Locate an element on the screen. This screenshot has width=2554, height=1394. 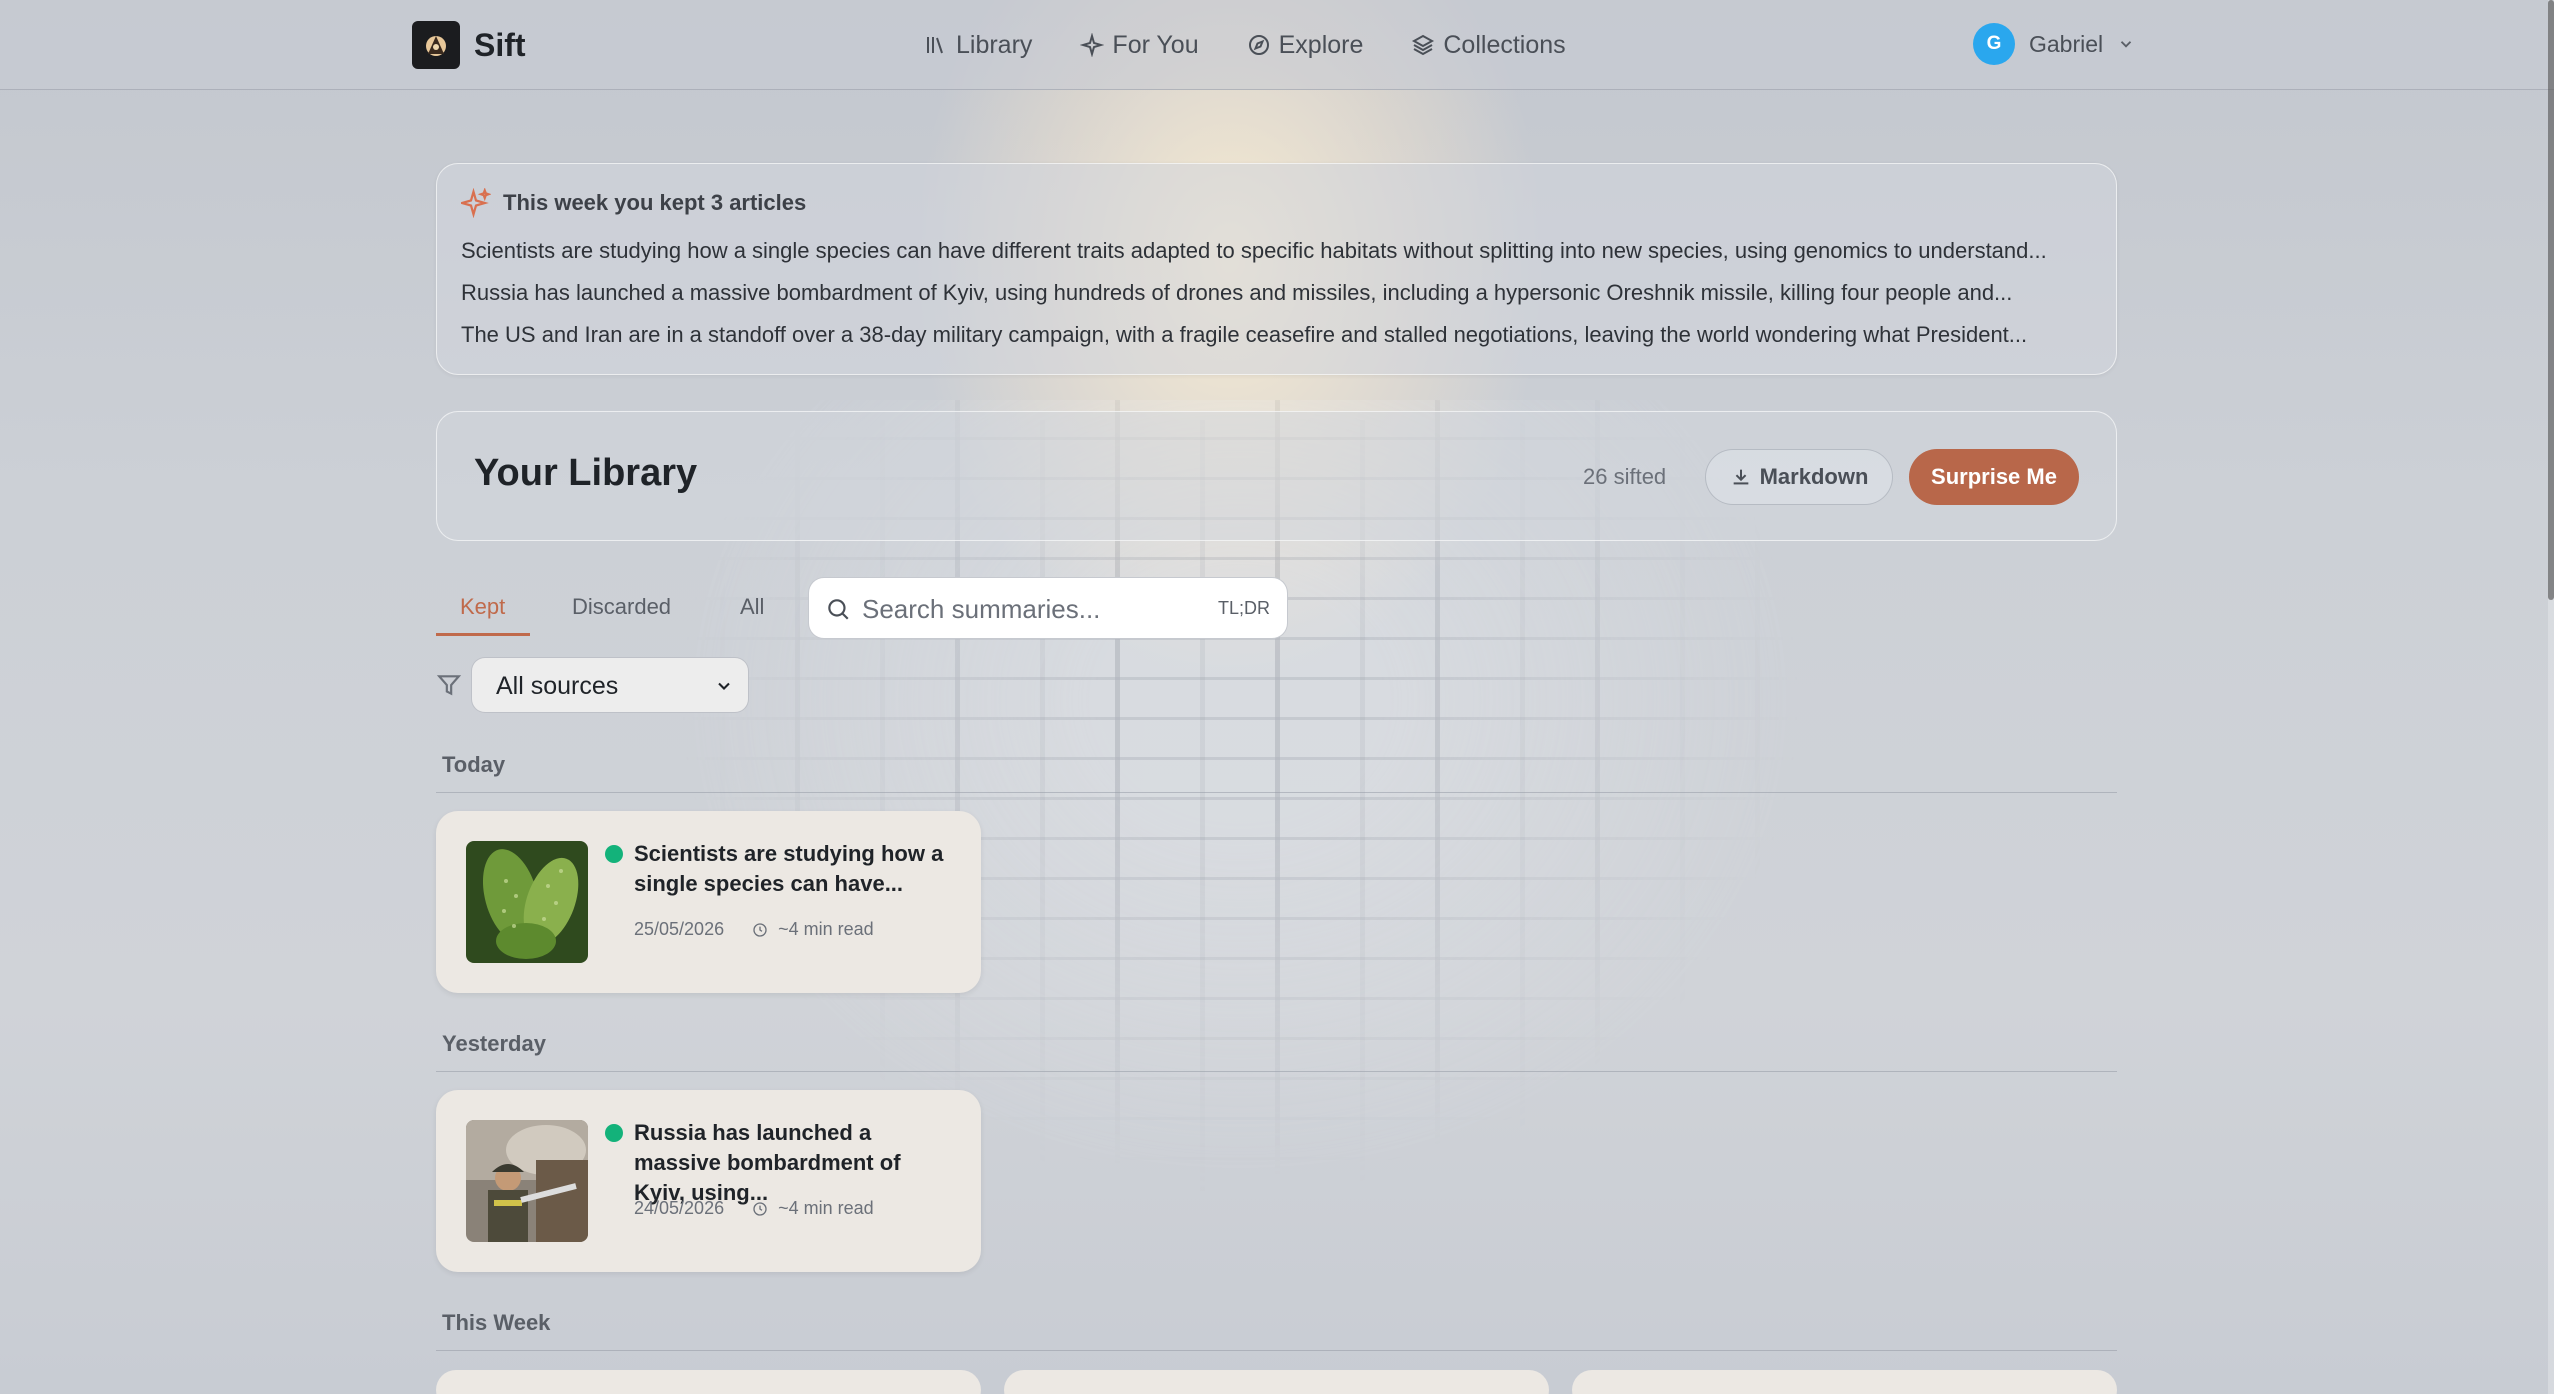
sifted-count: 26 sifted is located at coordinates (1625, 476).